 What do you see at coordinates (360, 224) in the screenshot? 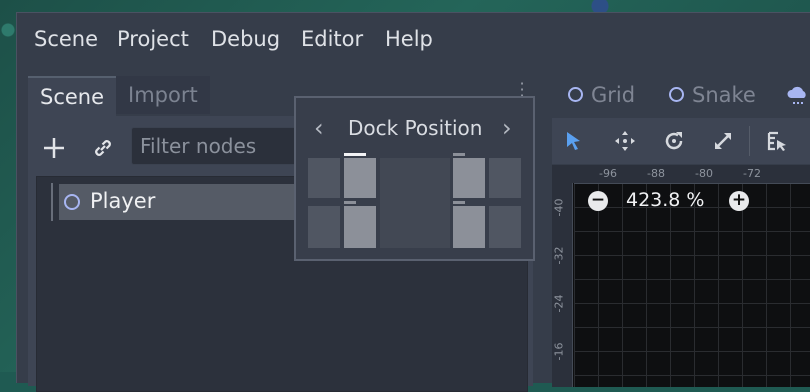
I see `dock-slot-left-br` at bounding box center [360, 224].